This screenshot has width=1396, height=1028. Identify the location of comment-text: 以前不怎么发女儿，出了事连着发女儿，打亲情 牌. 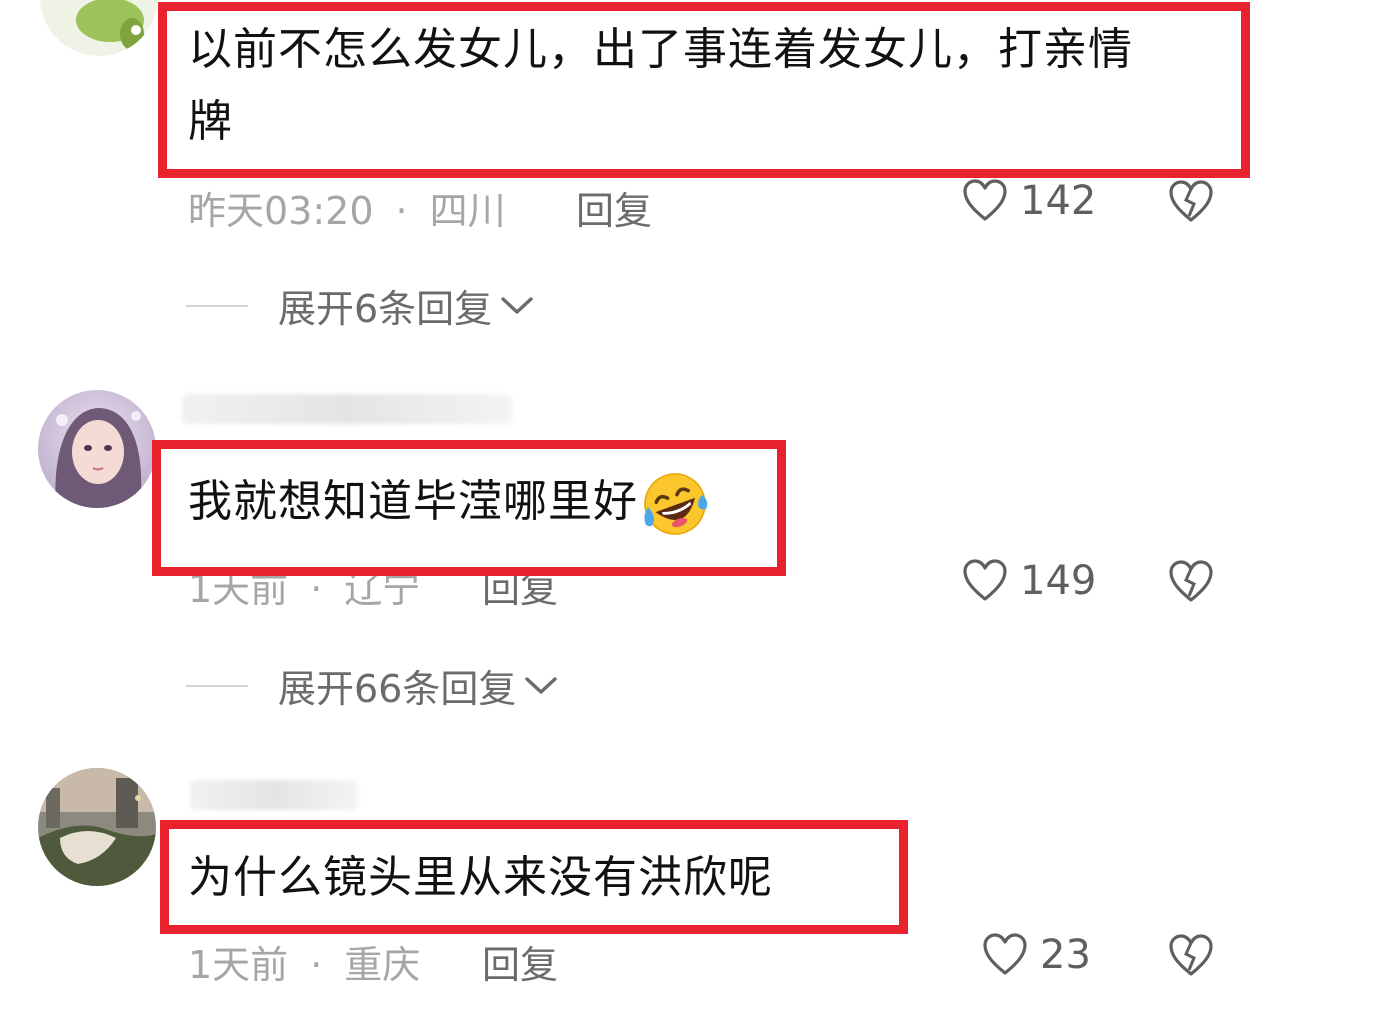
(660, 85).